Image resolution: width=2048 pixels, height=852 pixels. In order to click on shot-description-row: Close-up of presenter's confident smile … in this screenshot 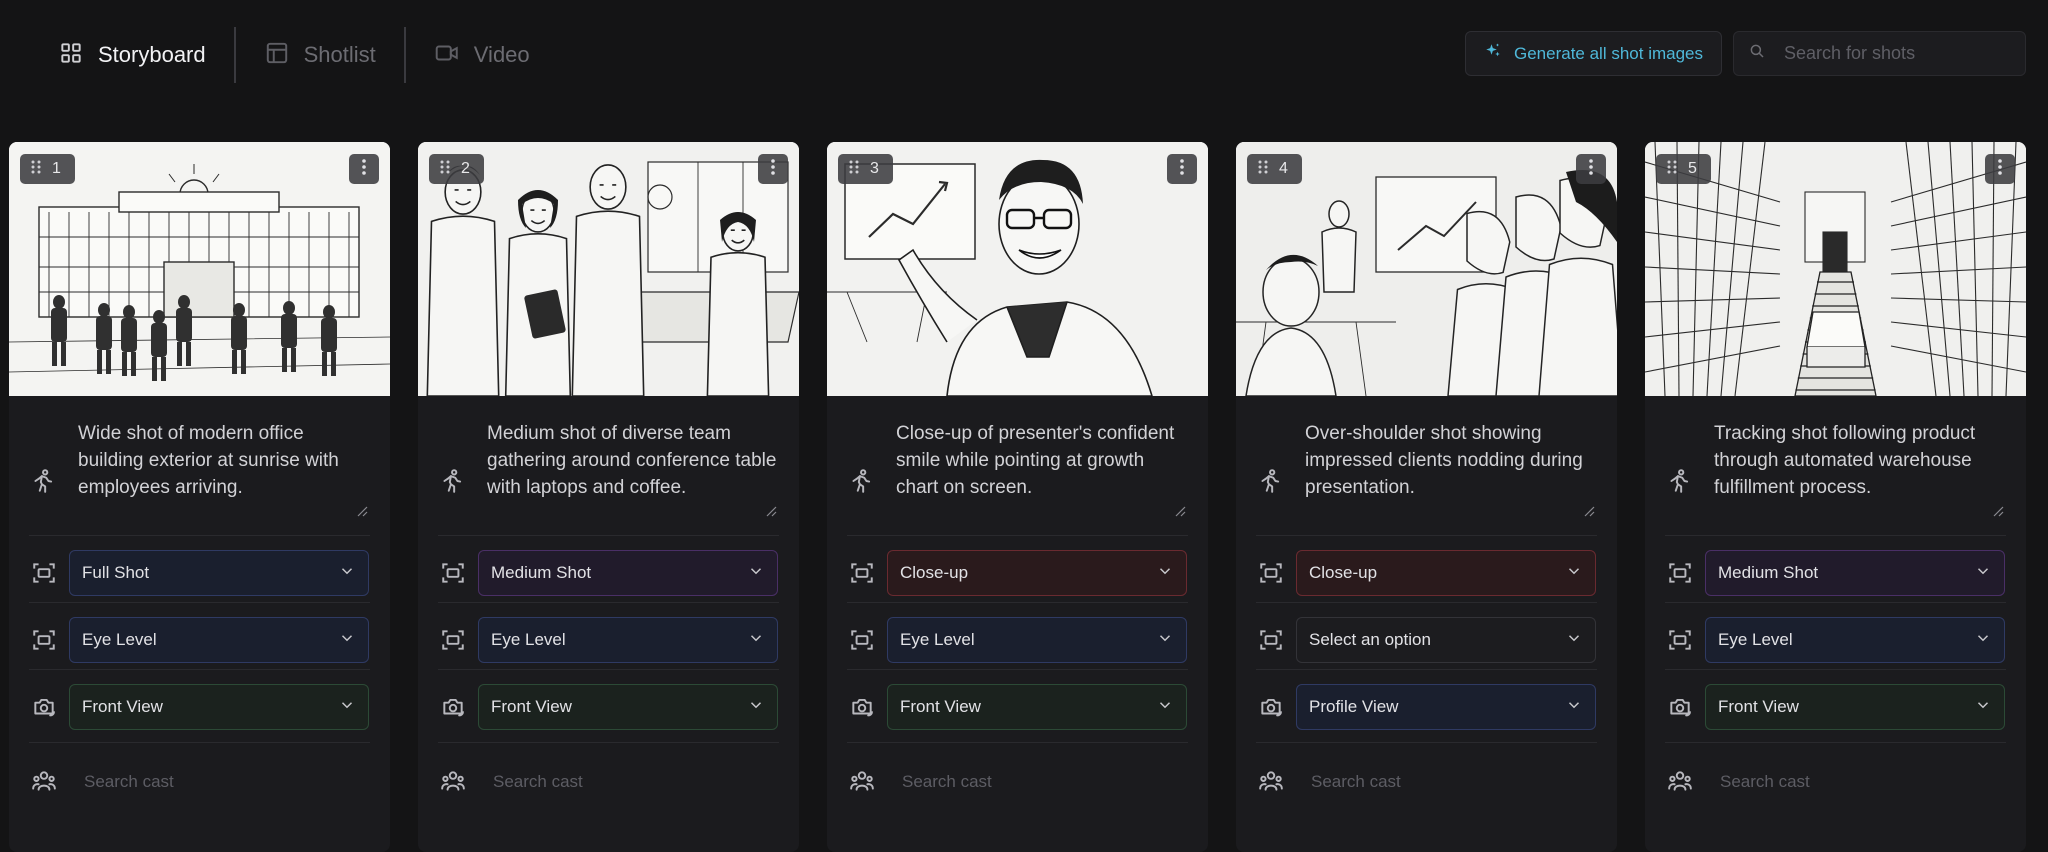, I will do `click(1017, 471)`.